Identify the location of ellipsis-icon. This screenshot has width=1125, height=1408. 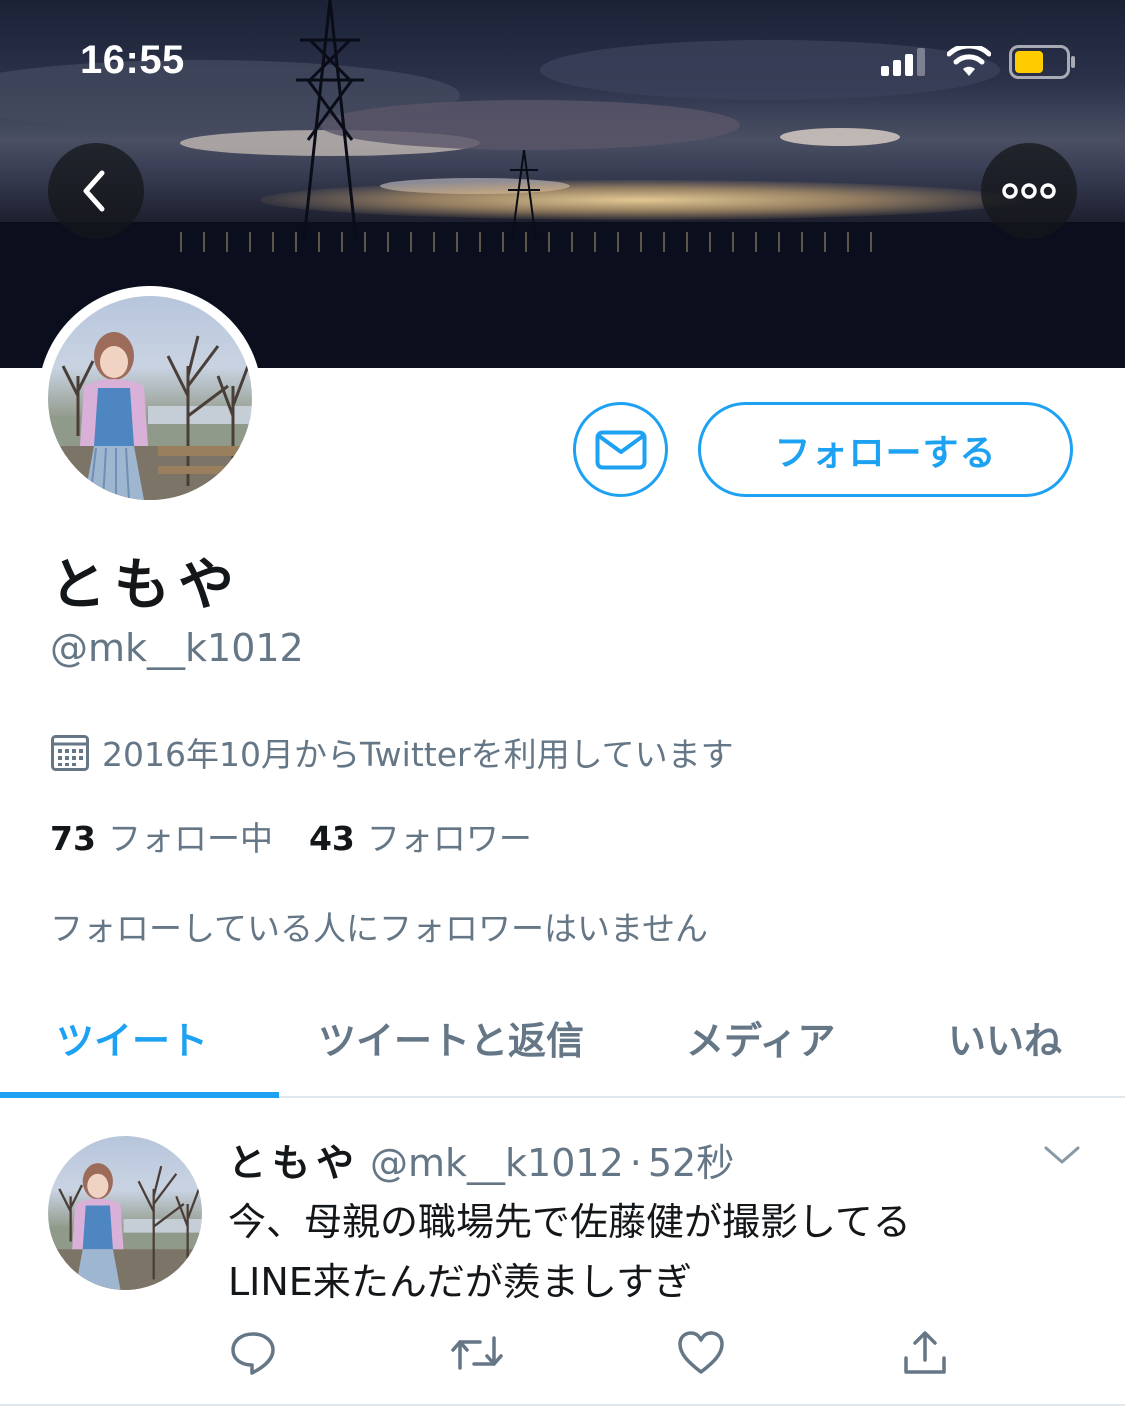
(1029, 191).